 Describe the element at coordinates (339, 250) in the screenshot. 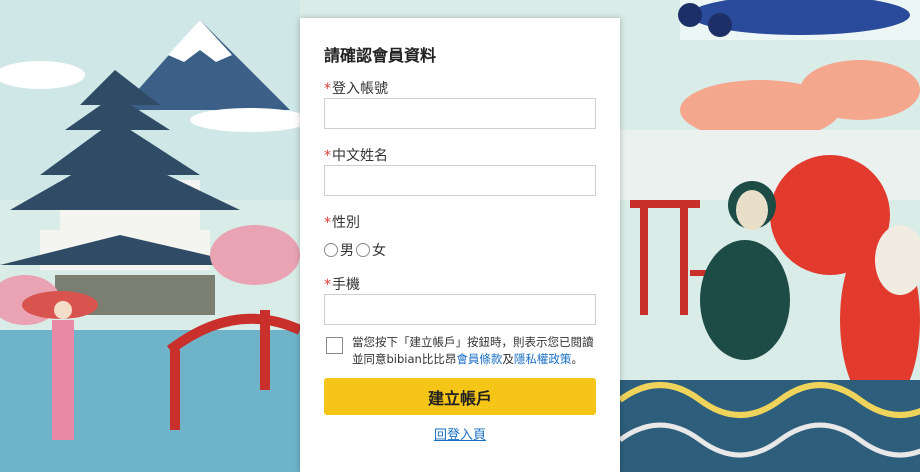

I see `gender-male-option: 男` at that location.